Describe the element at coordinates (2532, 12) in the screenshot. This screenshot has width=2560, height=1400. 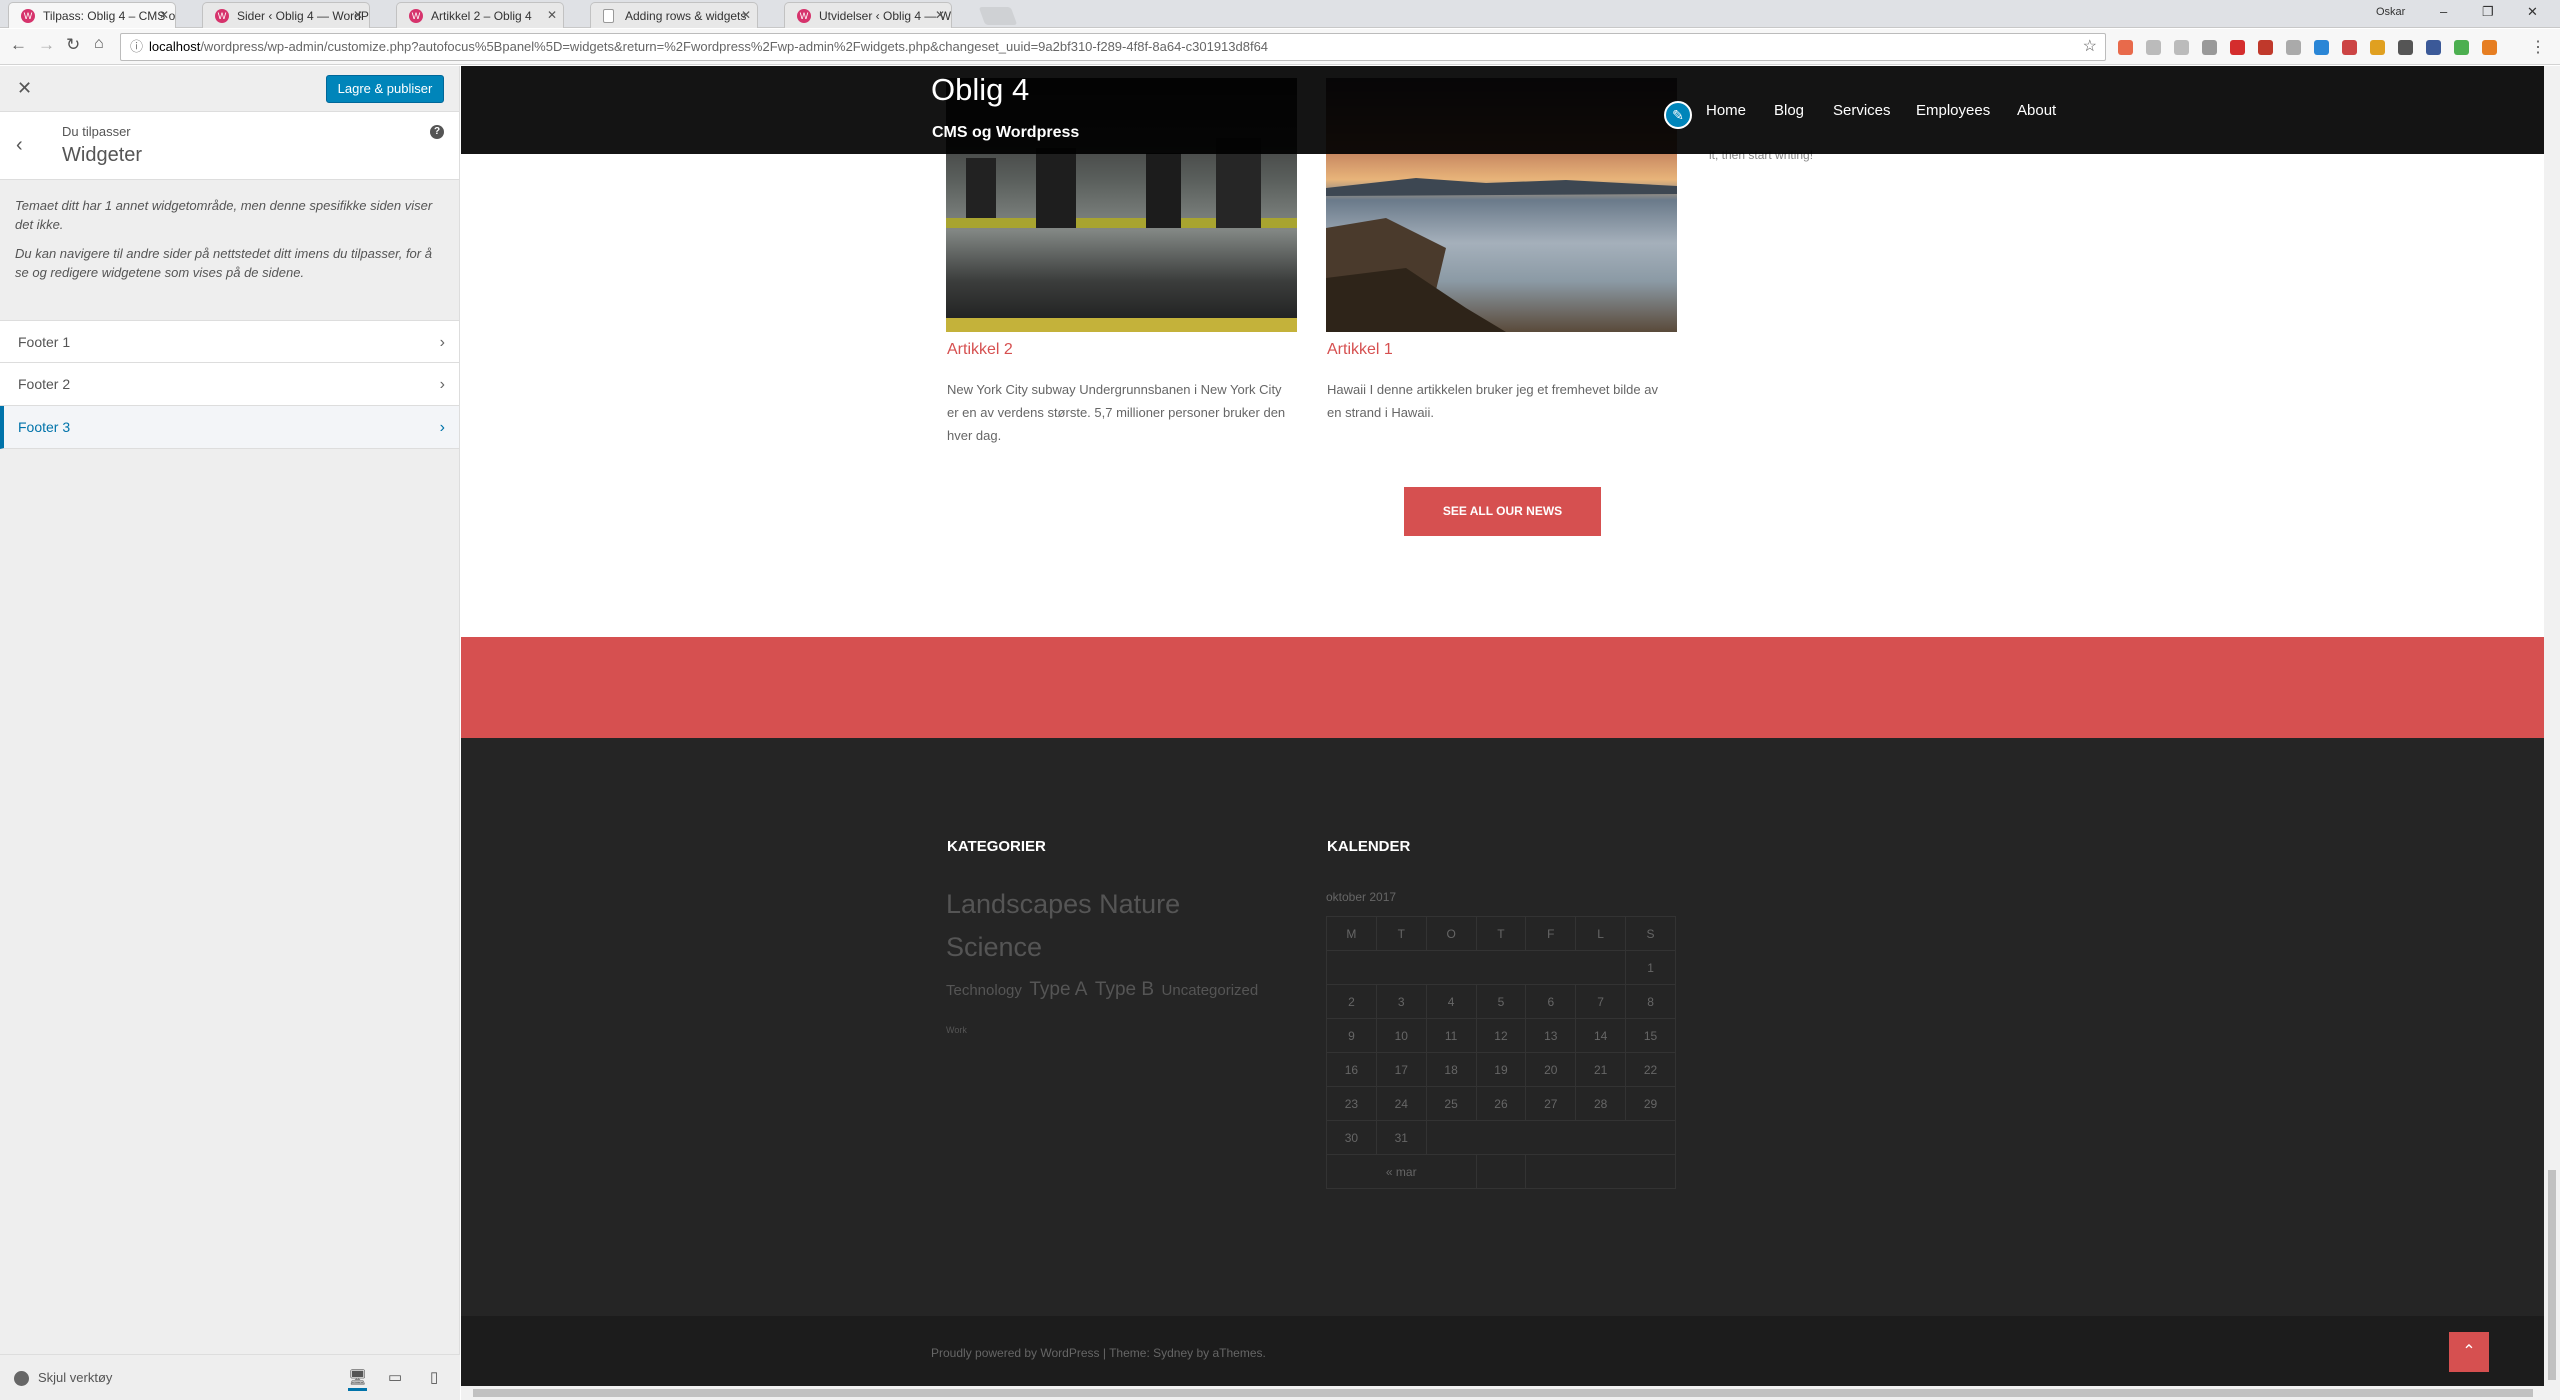
I see `close-window-icon: ✕` at that location.